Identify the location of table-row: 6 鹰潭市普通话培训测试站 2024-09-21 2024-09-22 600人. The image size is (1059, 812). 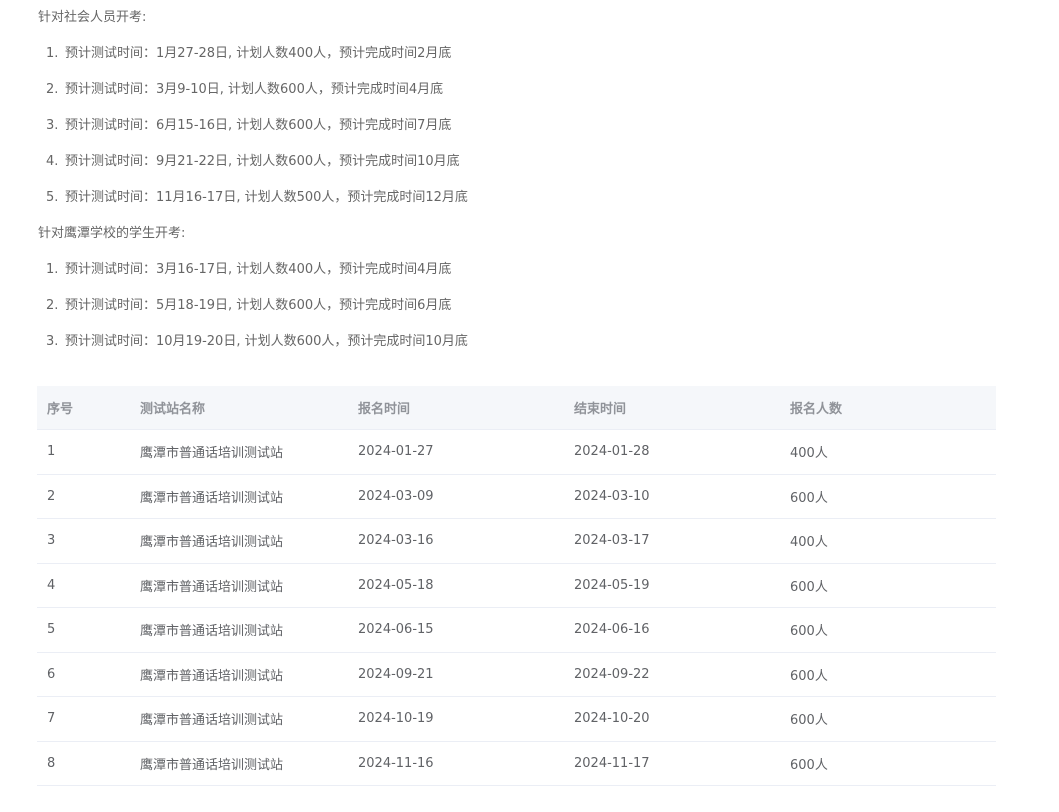
(516, 674).